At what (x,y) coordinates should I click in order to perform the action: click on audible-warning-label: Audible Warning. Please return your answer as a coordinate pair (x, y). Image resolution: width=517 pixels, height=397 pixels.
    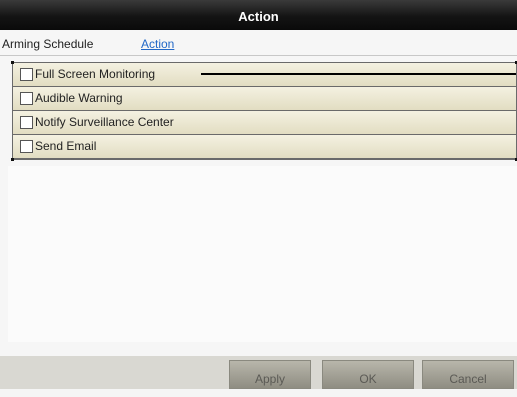
    Looking at the image, I should click on (79, 98).